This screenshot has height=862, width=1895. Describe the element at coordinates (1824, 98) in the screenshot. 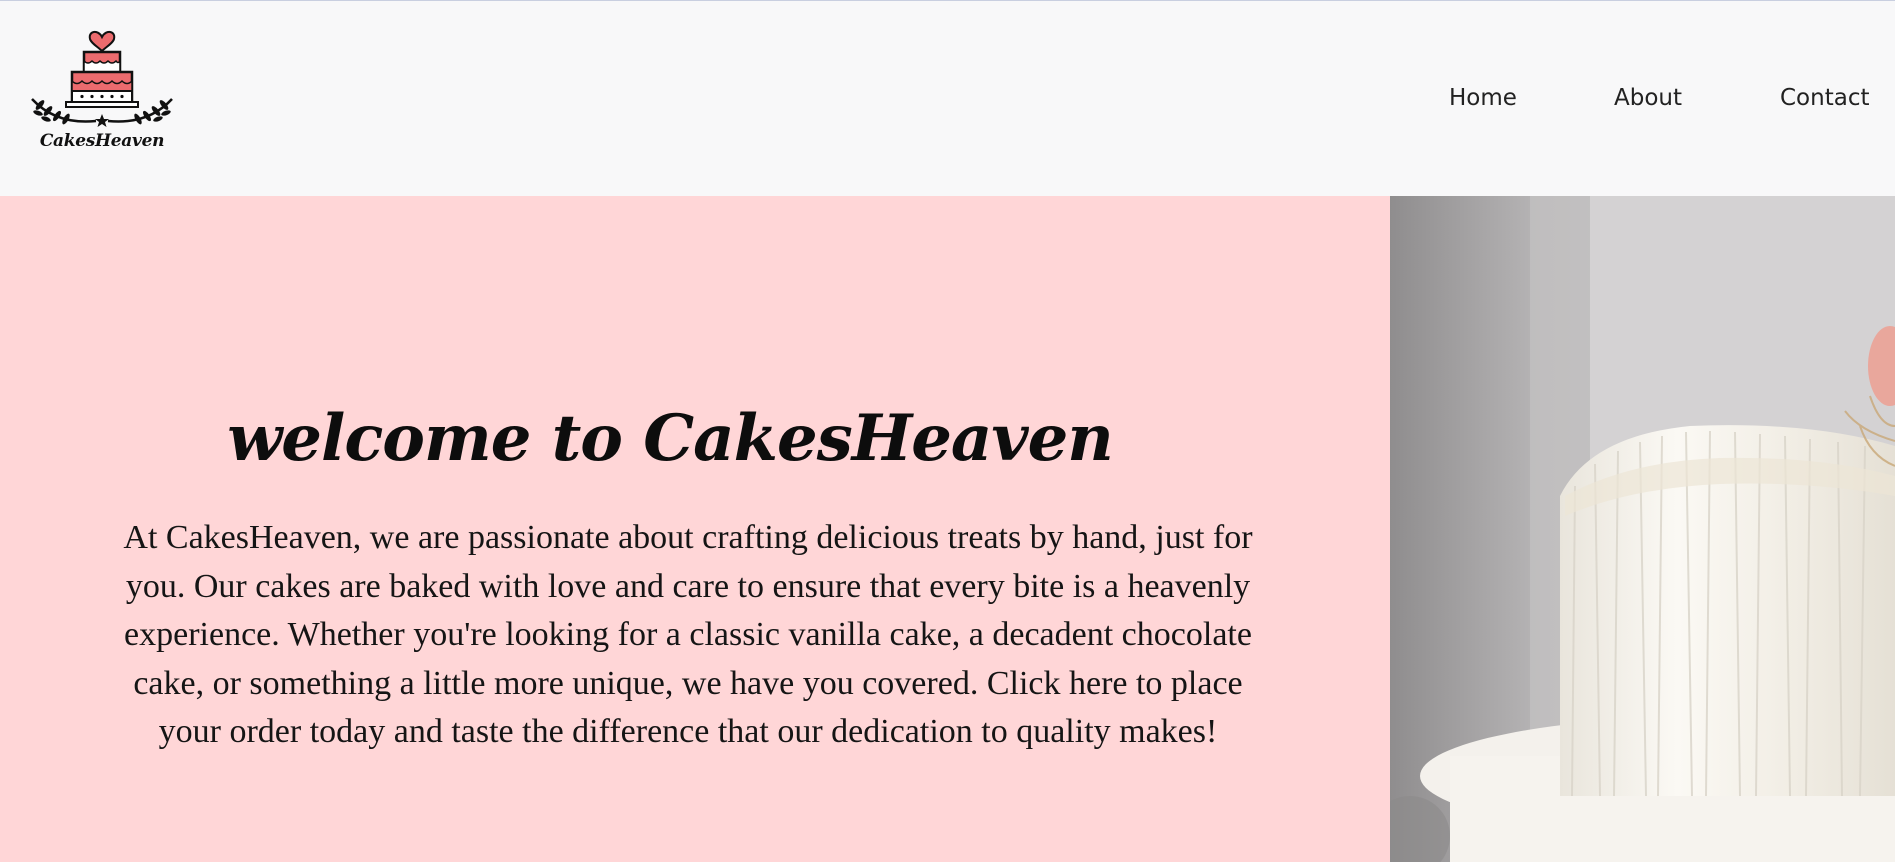

I see `nav-contact: Contact` at that location.